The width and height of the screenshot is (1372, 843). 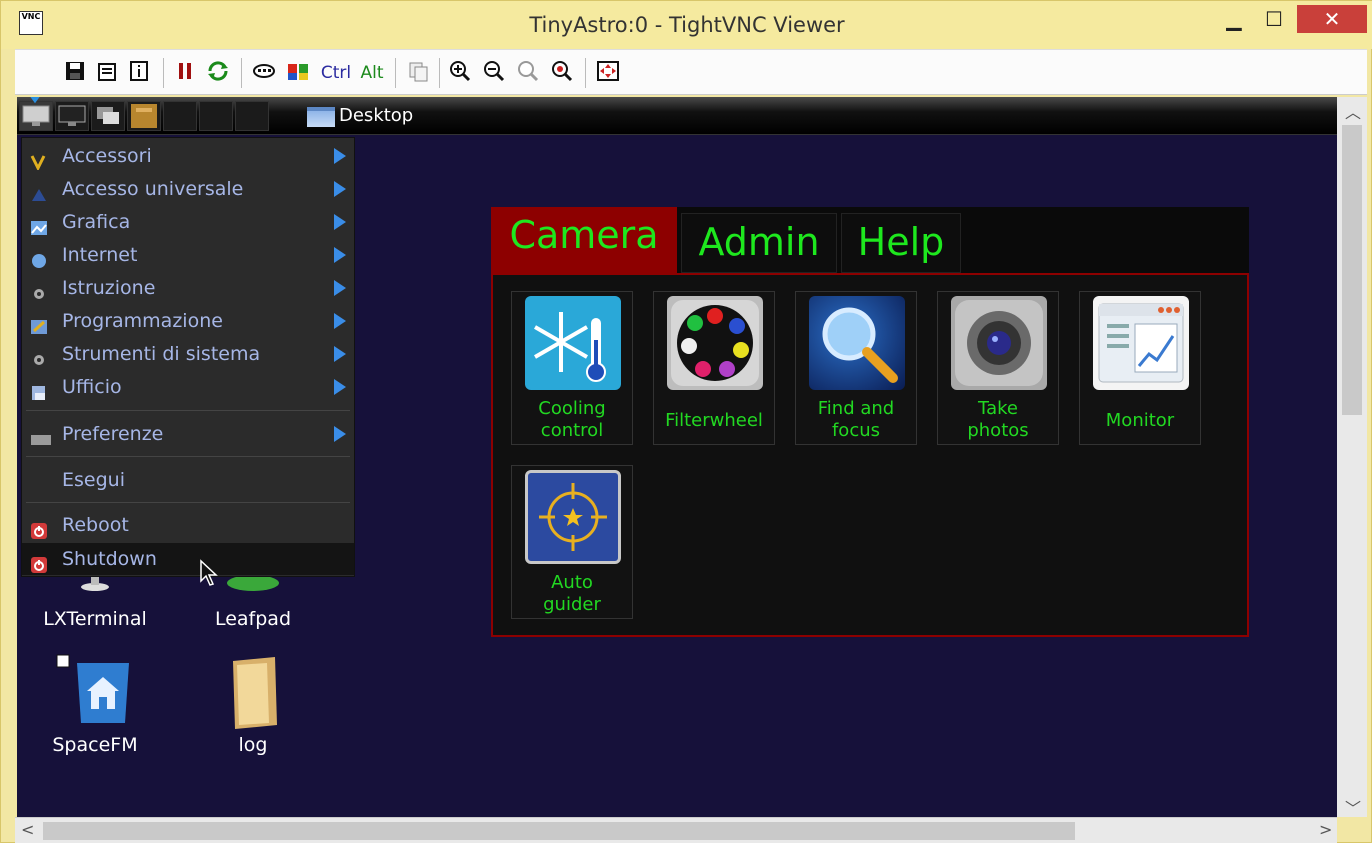 I want to click on take-photos-button: Take photos, so click(x=998, y=368).